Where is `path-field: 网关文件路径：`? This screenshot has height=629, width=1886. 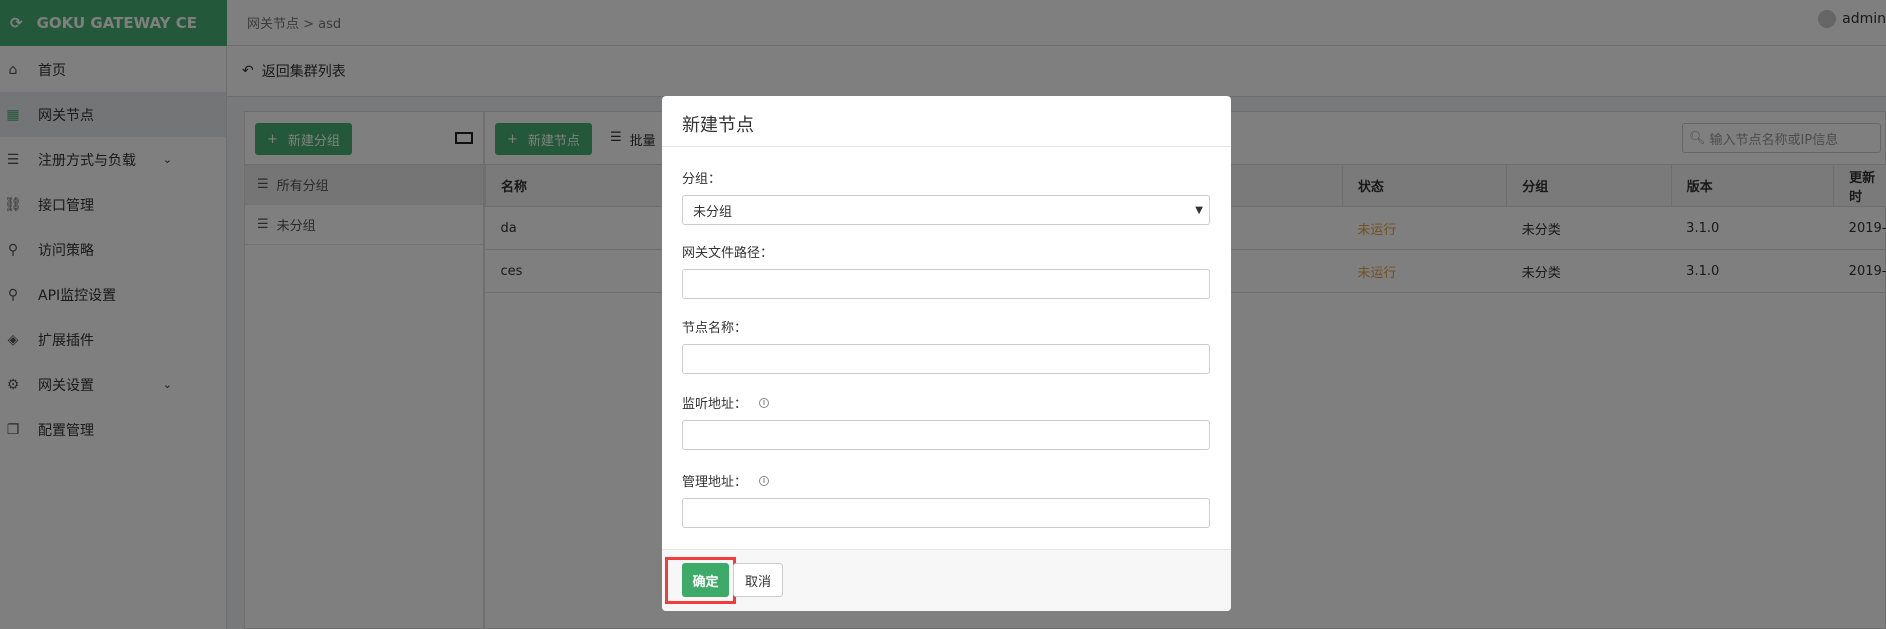
path-field: 网关文件路径： is located at coordinates (946, 270).